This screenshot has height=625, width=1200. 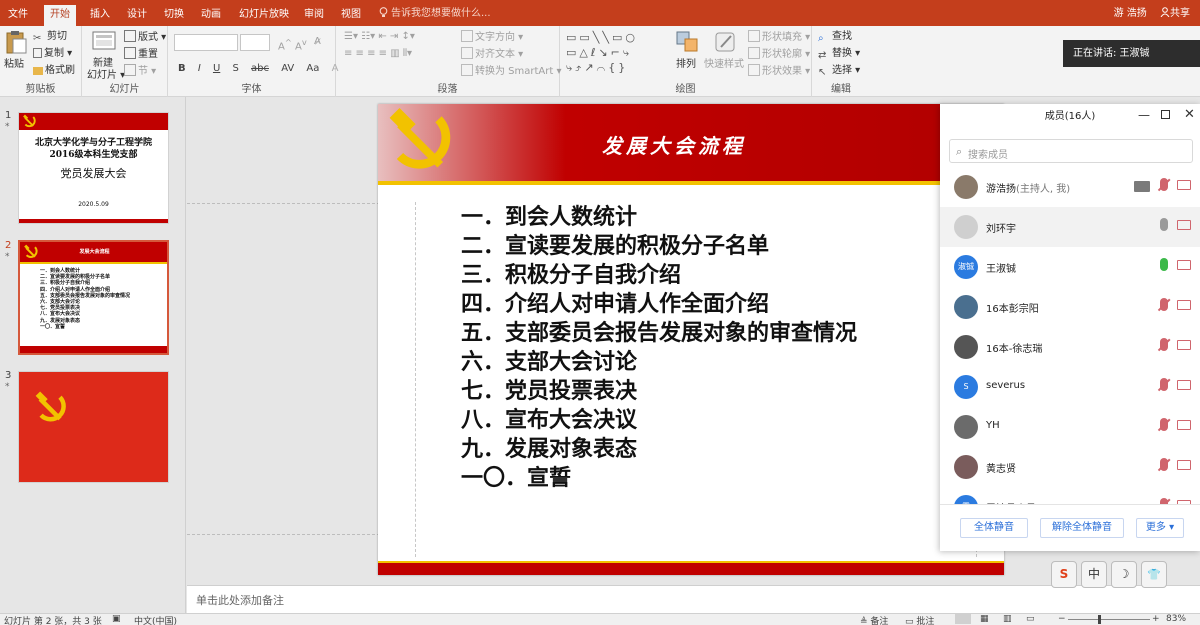 What do you see at coordinates (1176, 619) in the screenshot?
I see `zoom-level: 83%` at bounding box center [1176, 619].